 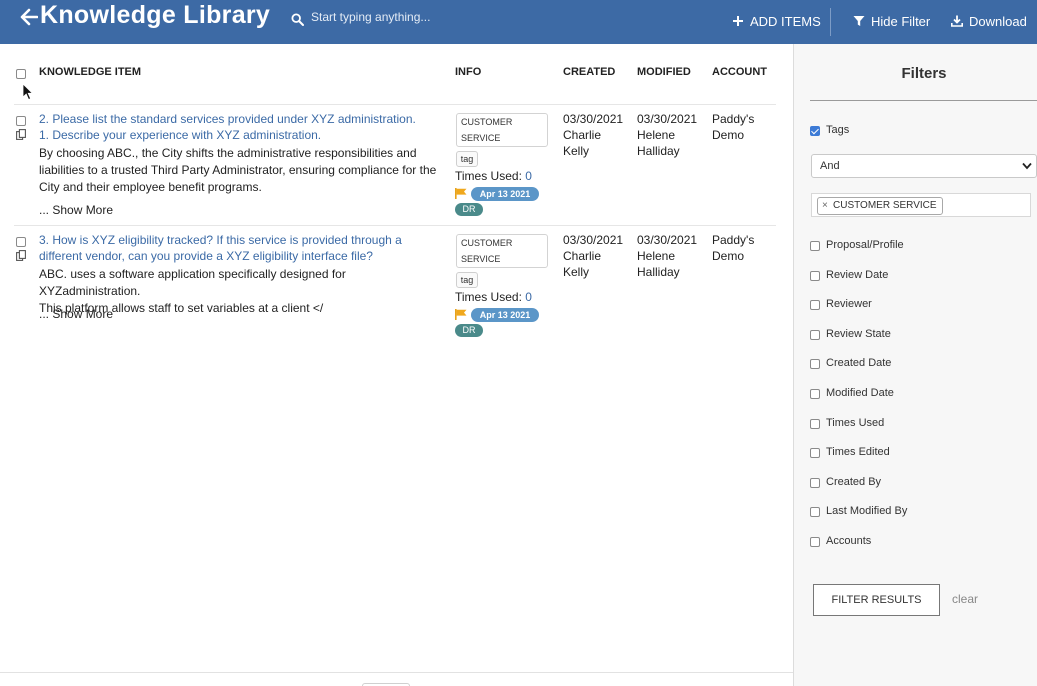 What do you see at coordinates (815, 424) in the screenshot?
I see `times-used-checkbox` at bounding box center [815, 424].